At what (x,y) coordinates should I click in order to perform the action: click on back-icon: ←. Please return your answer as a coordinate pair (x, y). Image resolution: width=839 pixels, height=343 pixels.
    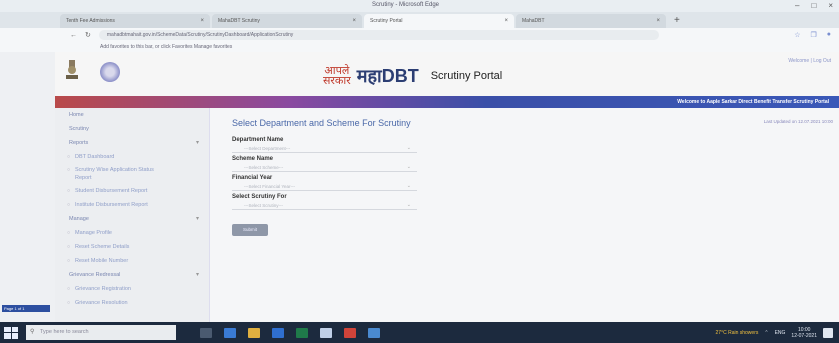
    Looking at the image, I should click on (73, 35).